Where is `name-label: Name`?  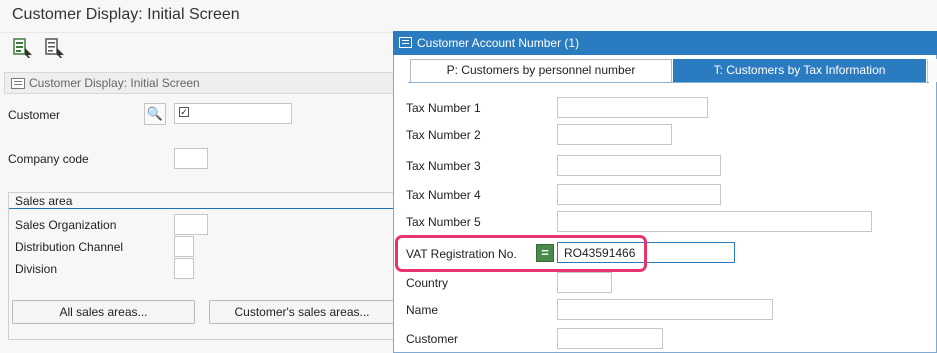 name-label: Name is located at coordinates (422, 310).